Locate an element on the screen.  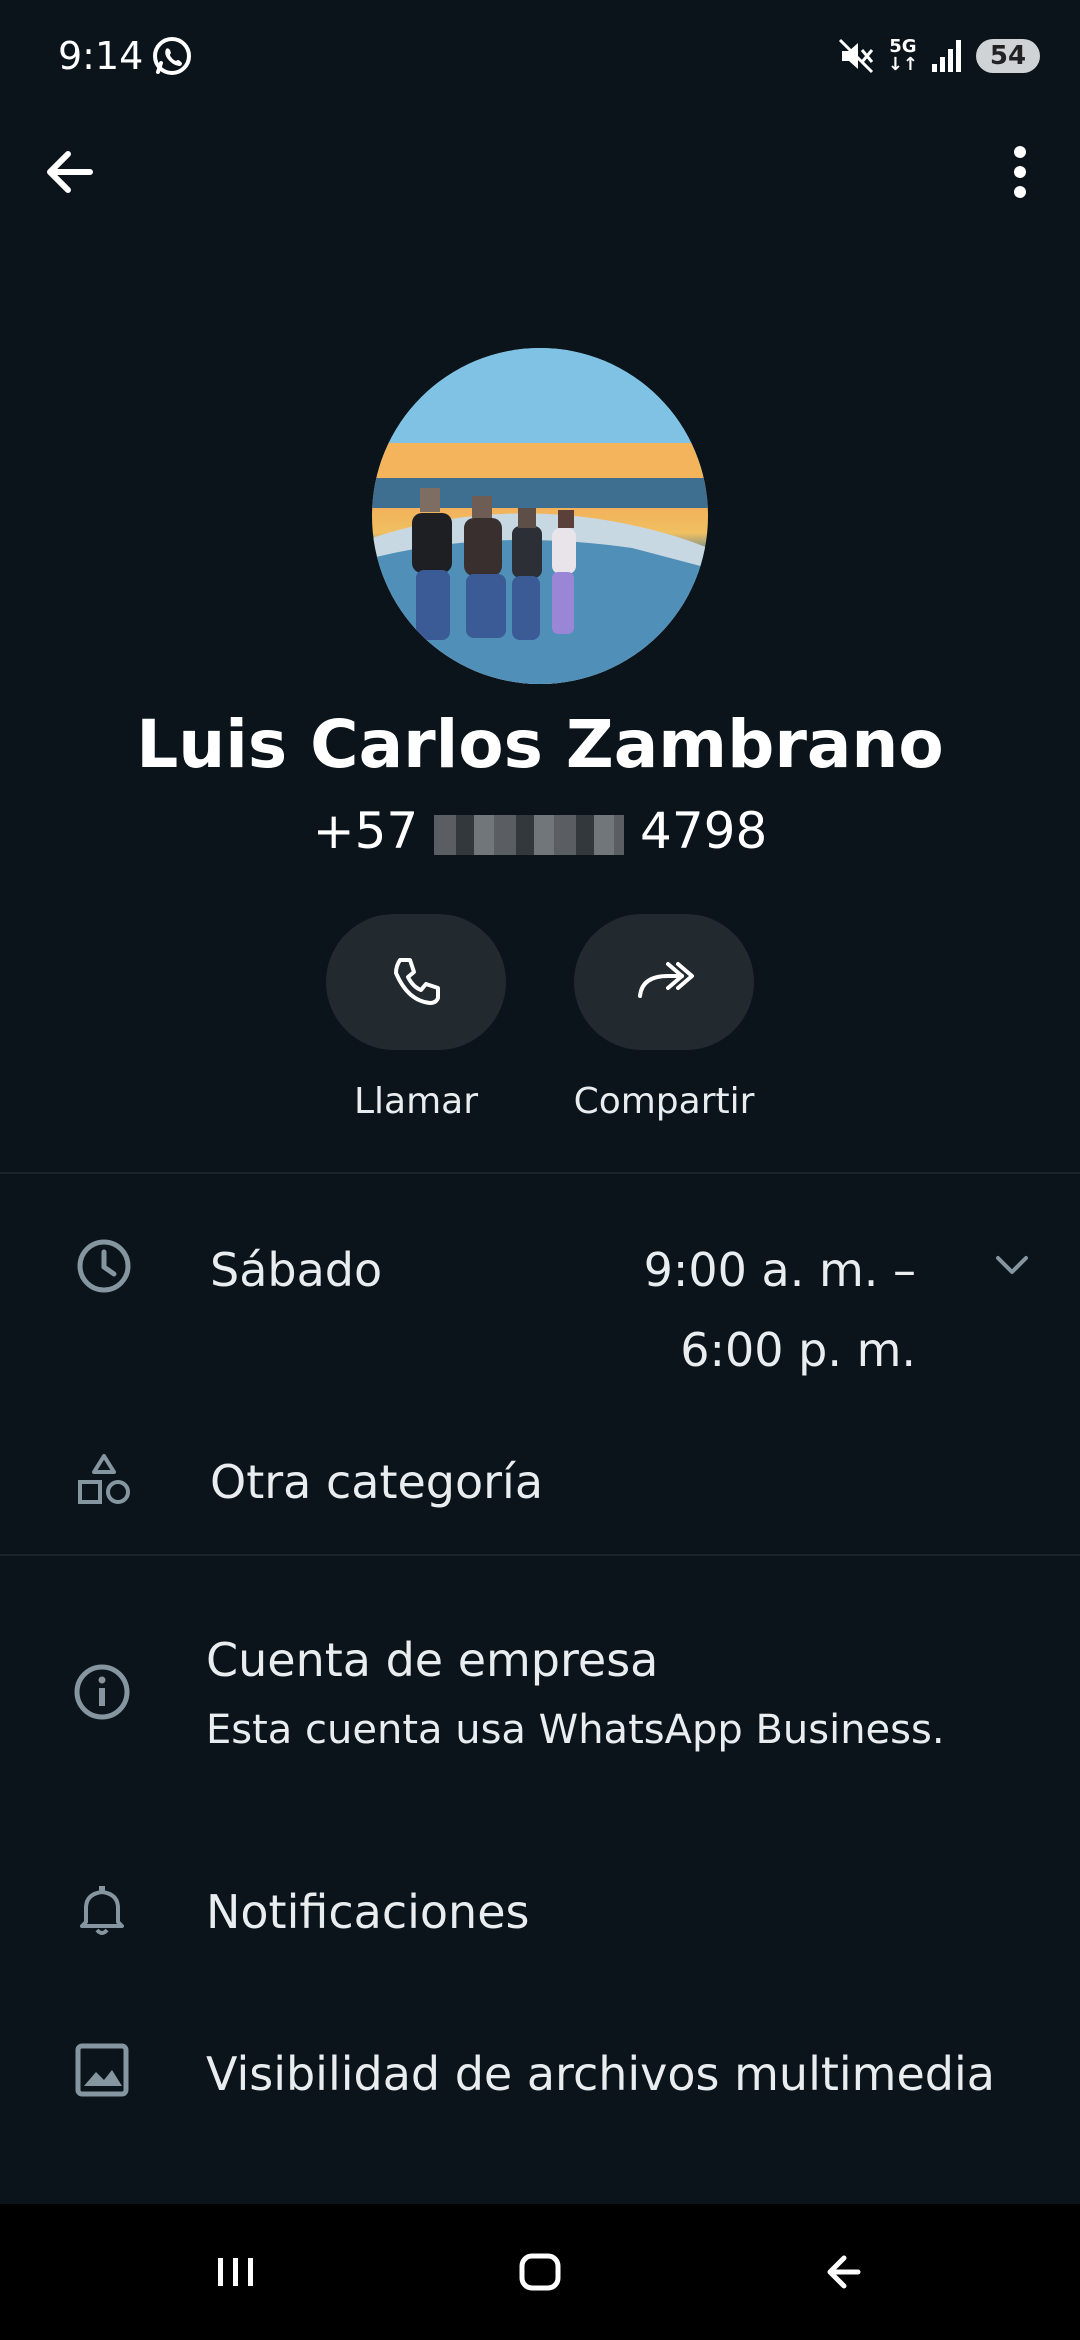
call-label: Llamar is located at coordinates (416, 1101).